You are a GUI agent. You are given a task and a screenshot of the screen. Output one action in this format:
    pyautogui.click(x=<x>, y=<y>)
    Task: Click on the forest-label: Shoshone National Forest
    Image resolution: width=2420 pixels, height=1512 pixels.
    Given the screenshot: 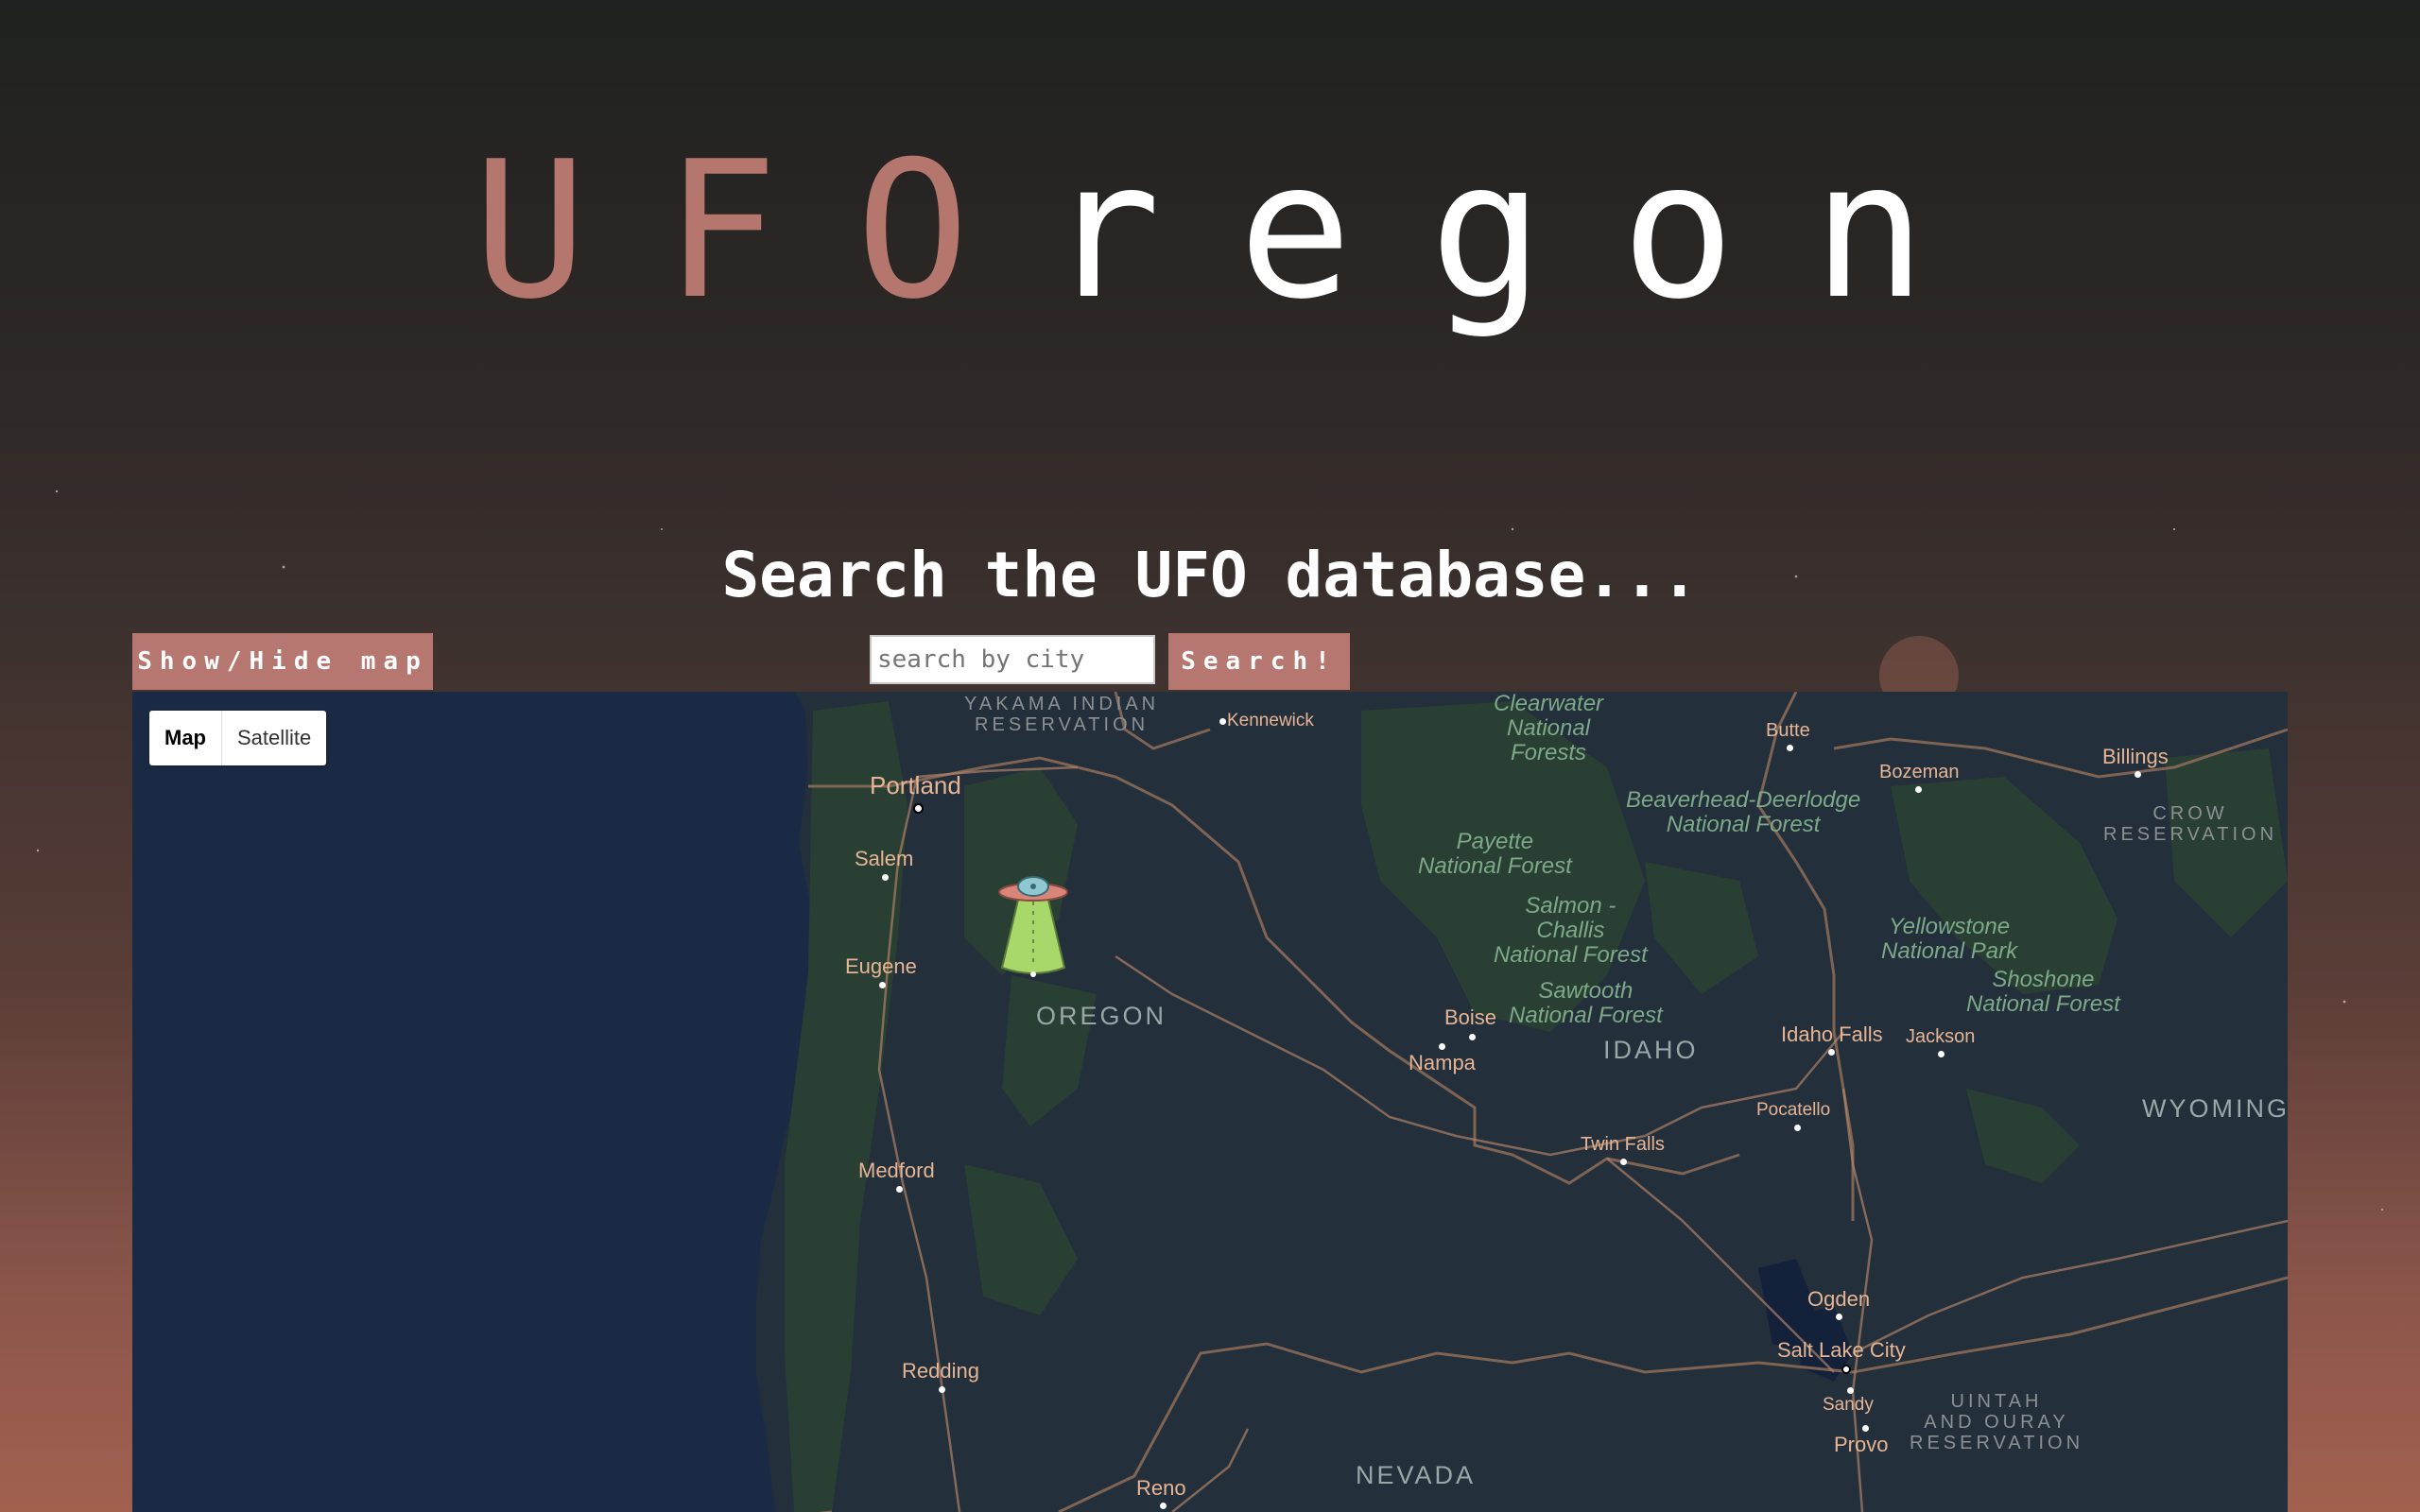 What is the action you would take?
    pyautogui.click(x=2043, y=992)
    